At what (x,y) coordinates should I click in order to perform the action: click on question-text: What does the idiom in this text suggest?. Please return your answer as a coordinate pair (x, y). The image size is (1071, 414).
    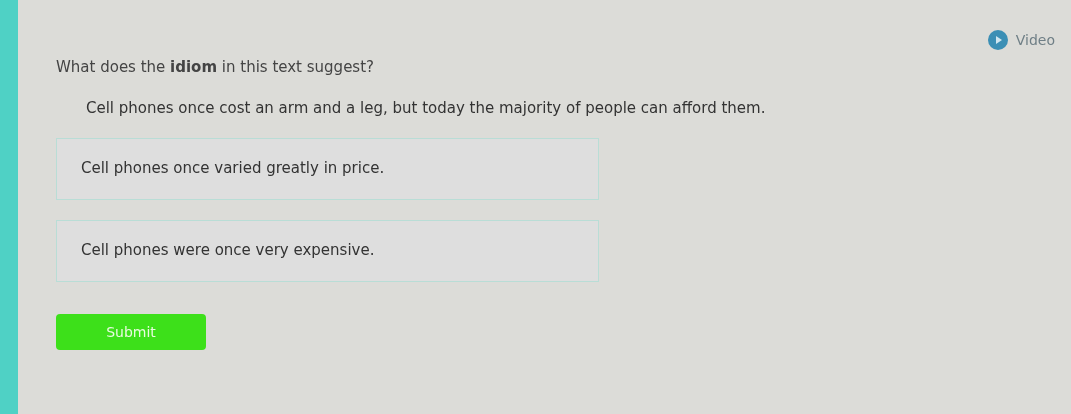
    Looking at the image, I should click on (216, 67).